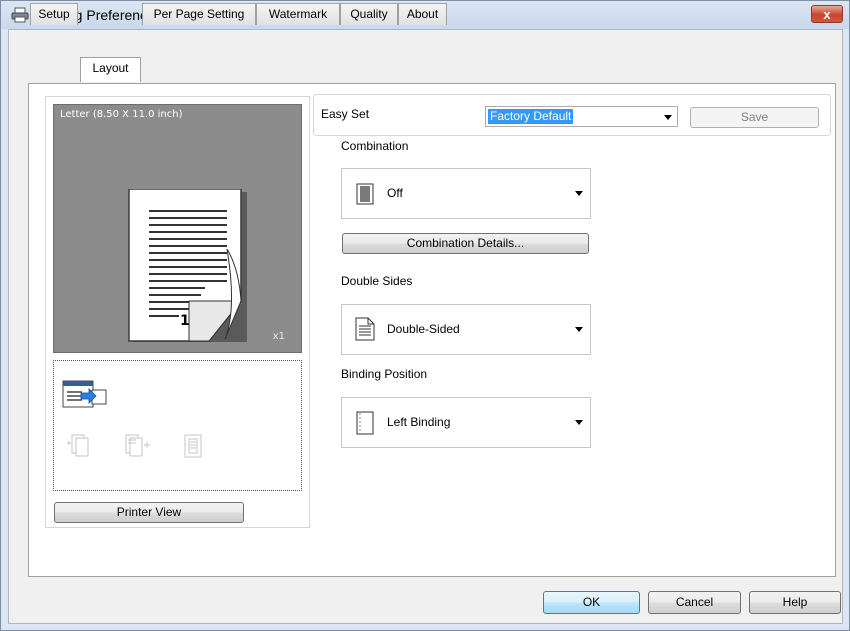  I want to click on close-button: x, so click(827, 14).